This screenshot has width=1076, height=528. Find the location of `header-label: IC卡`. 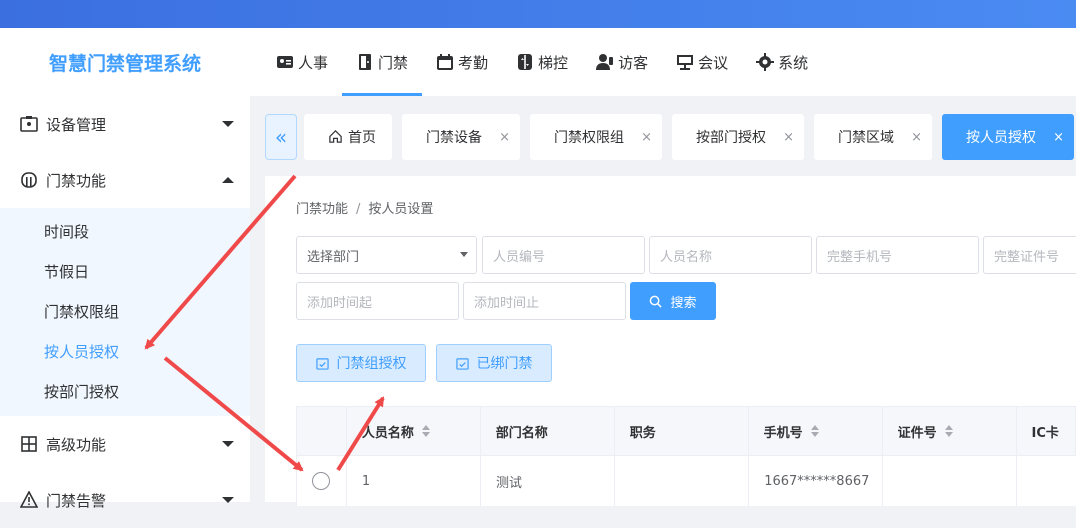

header-label: IC卡 is located at coordinates (1045, 433).